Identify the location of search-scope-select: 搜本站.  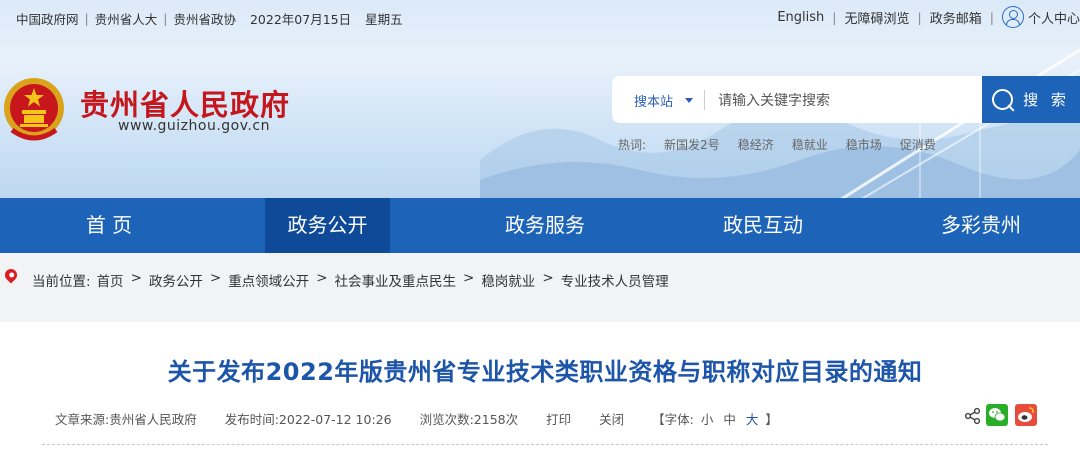
(664, 100).